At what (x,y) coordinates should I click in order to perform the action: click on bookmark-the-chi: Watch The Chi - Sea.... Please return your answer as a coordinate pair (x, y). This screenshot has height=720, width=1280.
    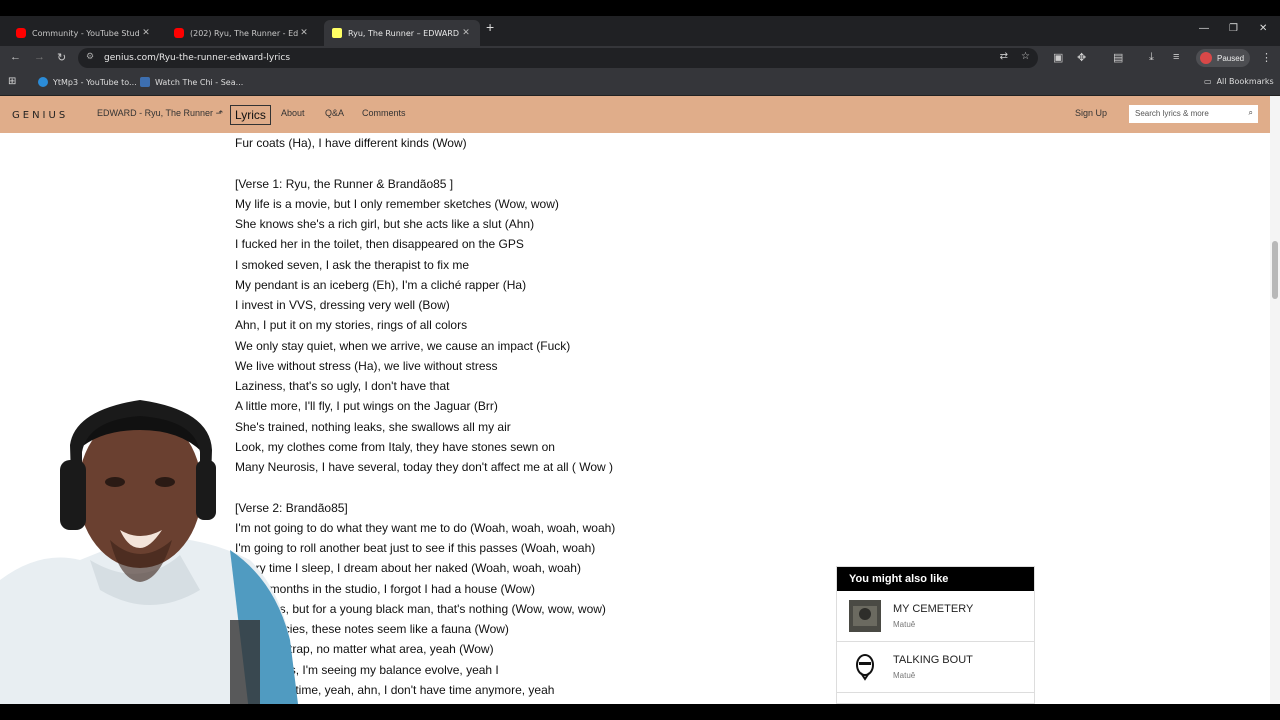
    Looking at the image, I should click on (191, 82).